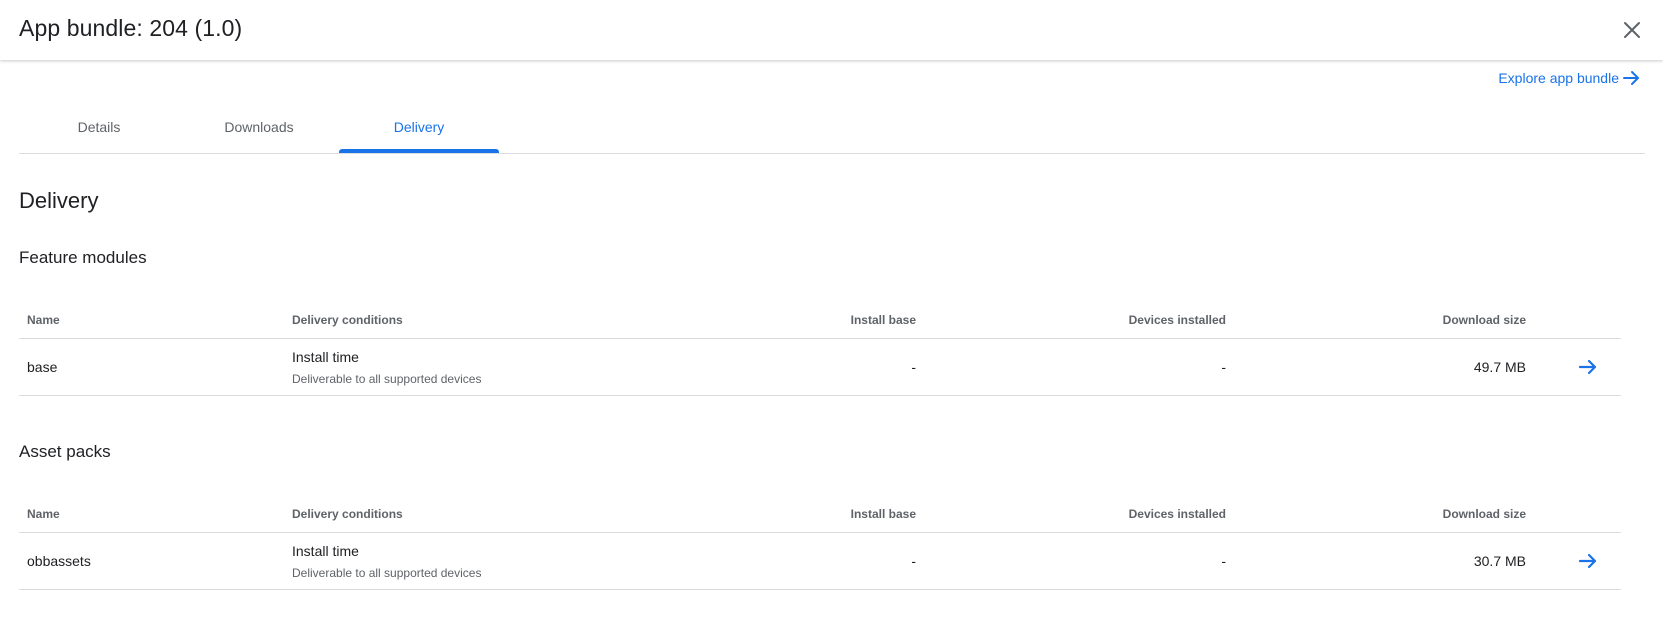  Describe the element at coordinates (419, 151) in the screenshot. I see `active-tab-indicator` at that location.